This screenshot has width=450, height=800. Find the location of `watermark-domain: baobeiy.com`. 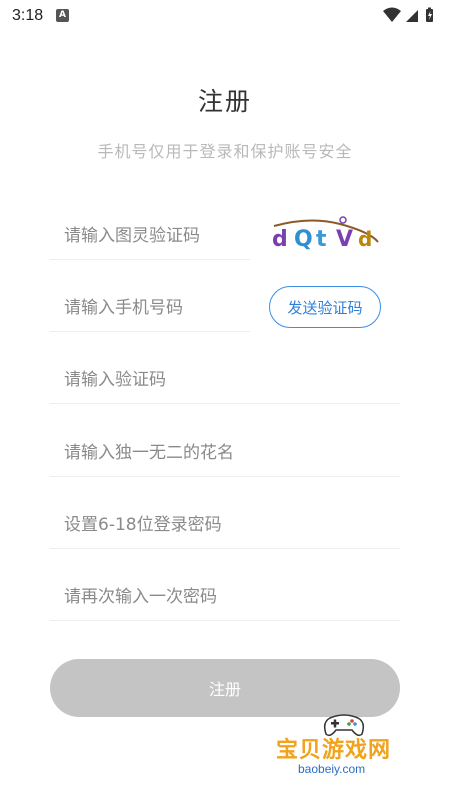

watermark-domain: baobeiy.com is located at coordinates (332, 769).